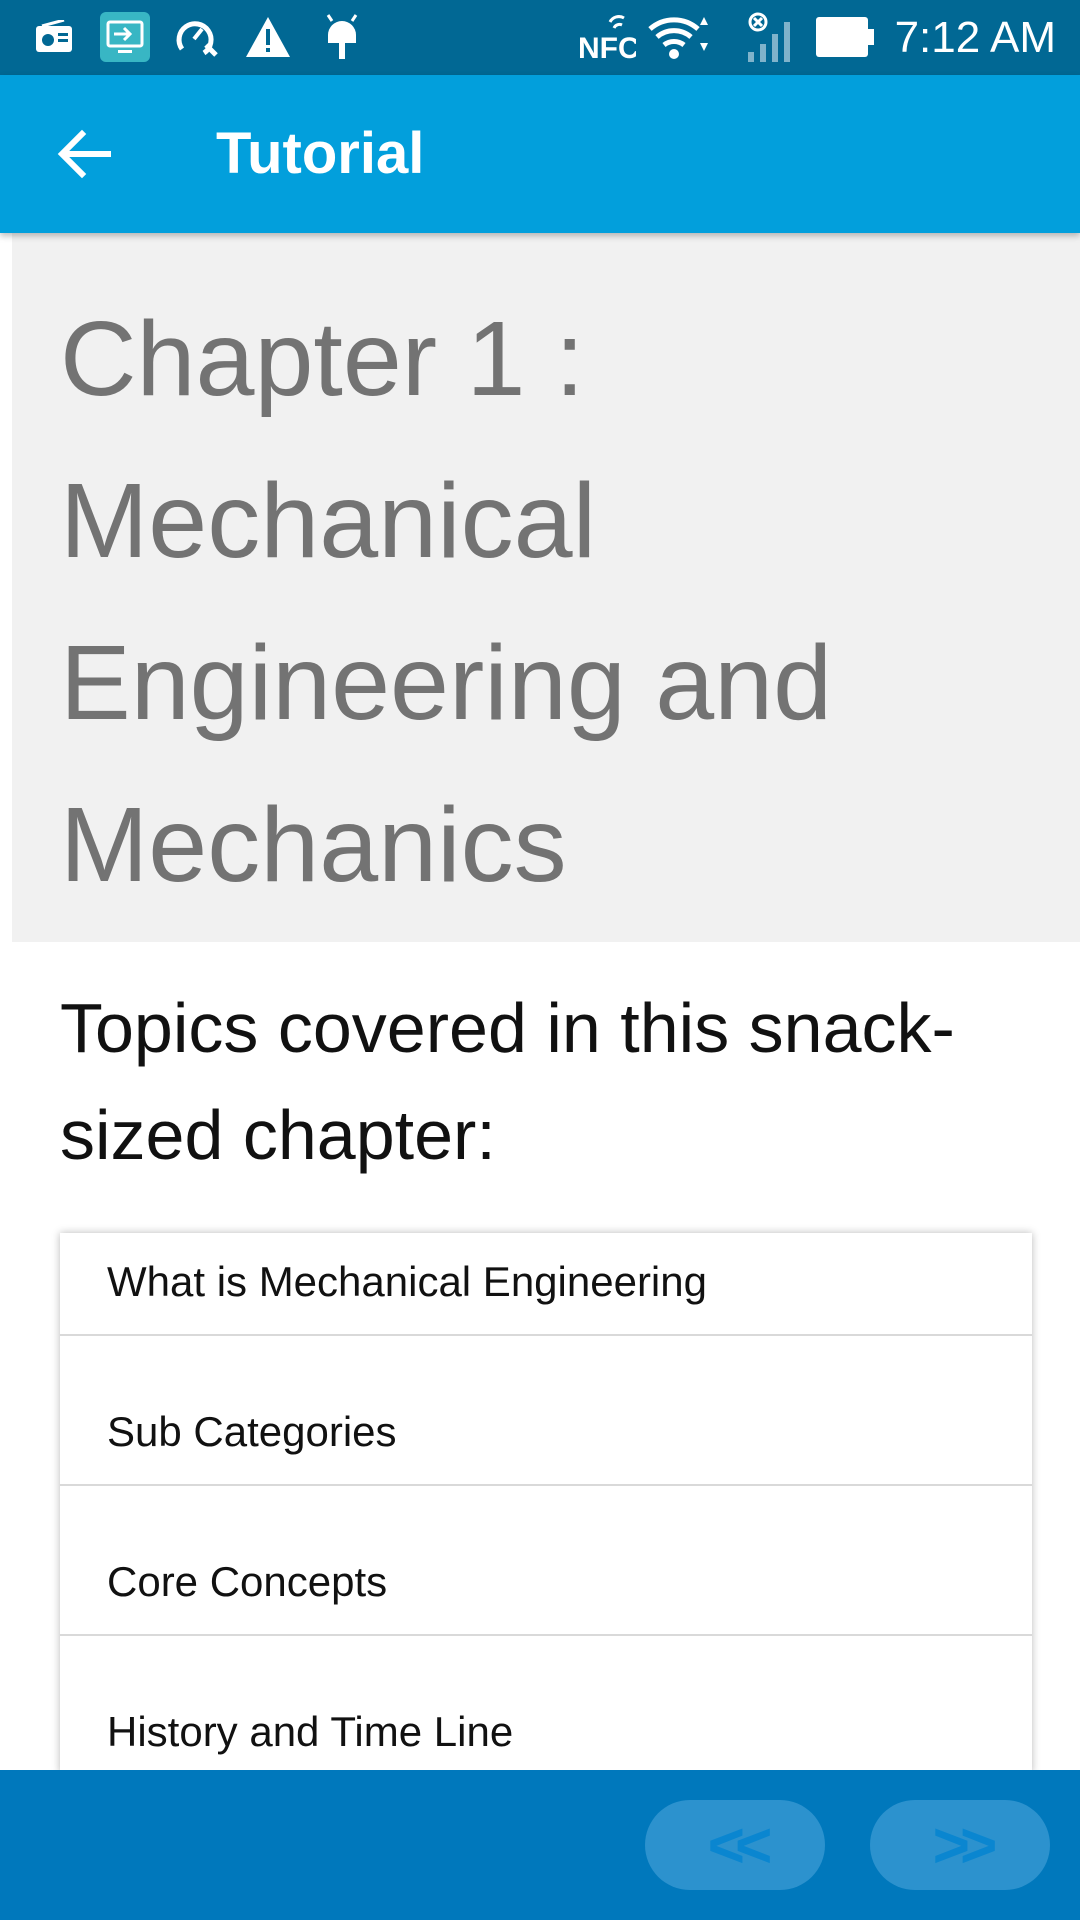  Describe the element at coordinates (975, 37) in the screenshot. I see `status-time: 7:12 AM` at that location.